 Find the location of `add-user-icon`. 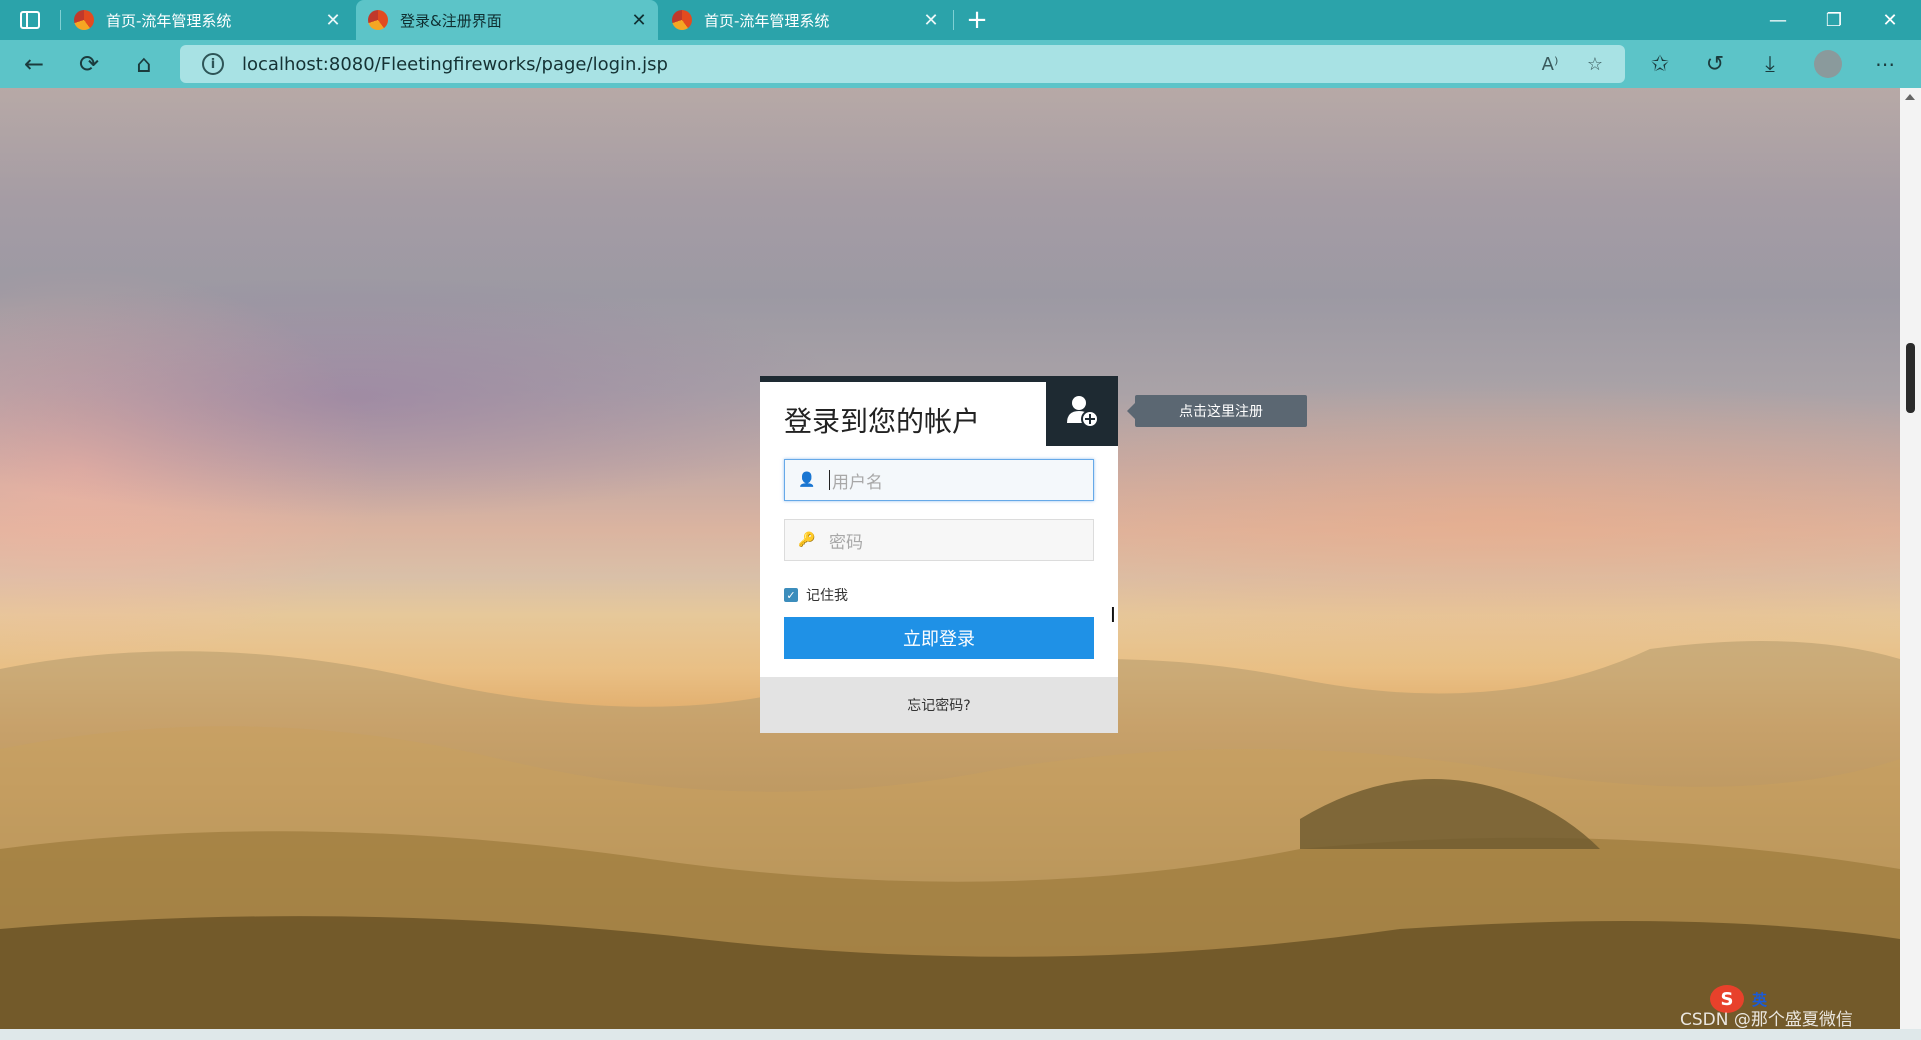

add-user-icon is located at coordinates (1083, 412).